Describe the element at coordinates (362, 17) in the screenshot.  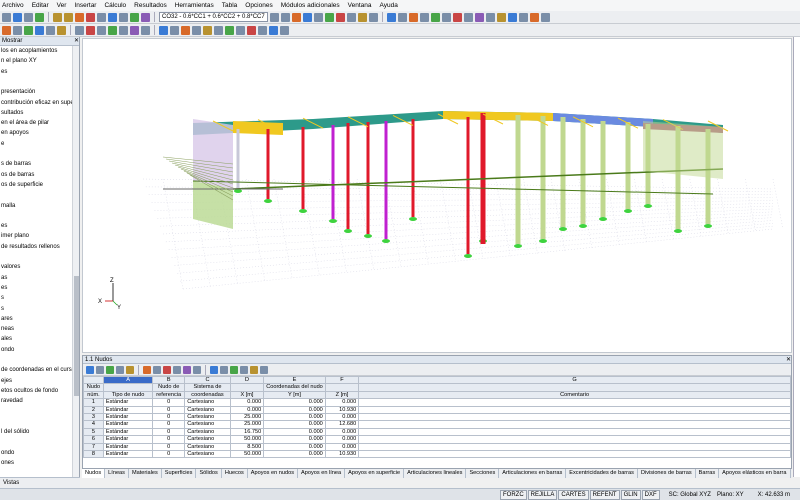
I see `scale-icon` at that location.